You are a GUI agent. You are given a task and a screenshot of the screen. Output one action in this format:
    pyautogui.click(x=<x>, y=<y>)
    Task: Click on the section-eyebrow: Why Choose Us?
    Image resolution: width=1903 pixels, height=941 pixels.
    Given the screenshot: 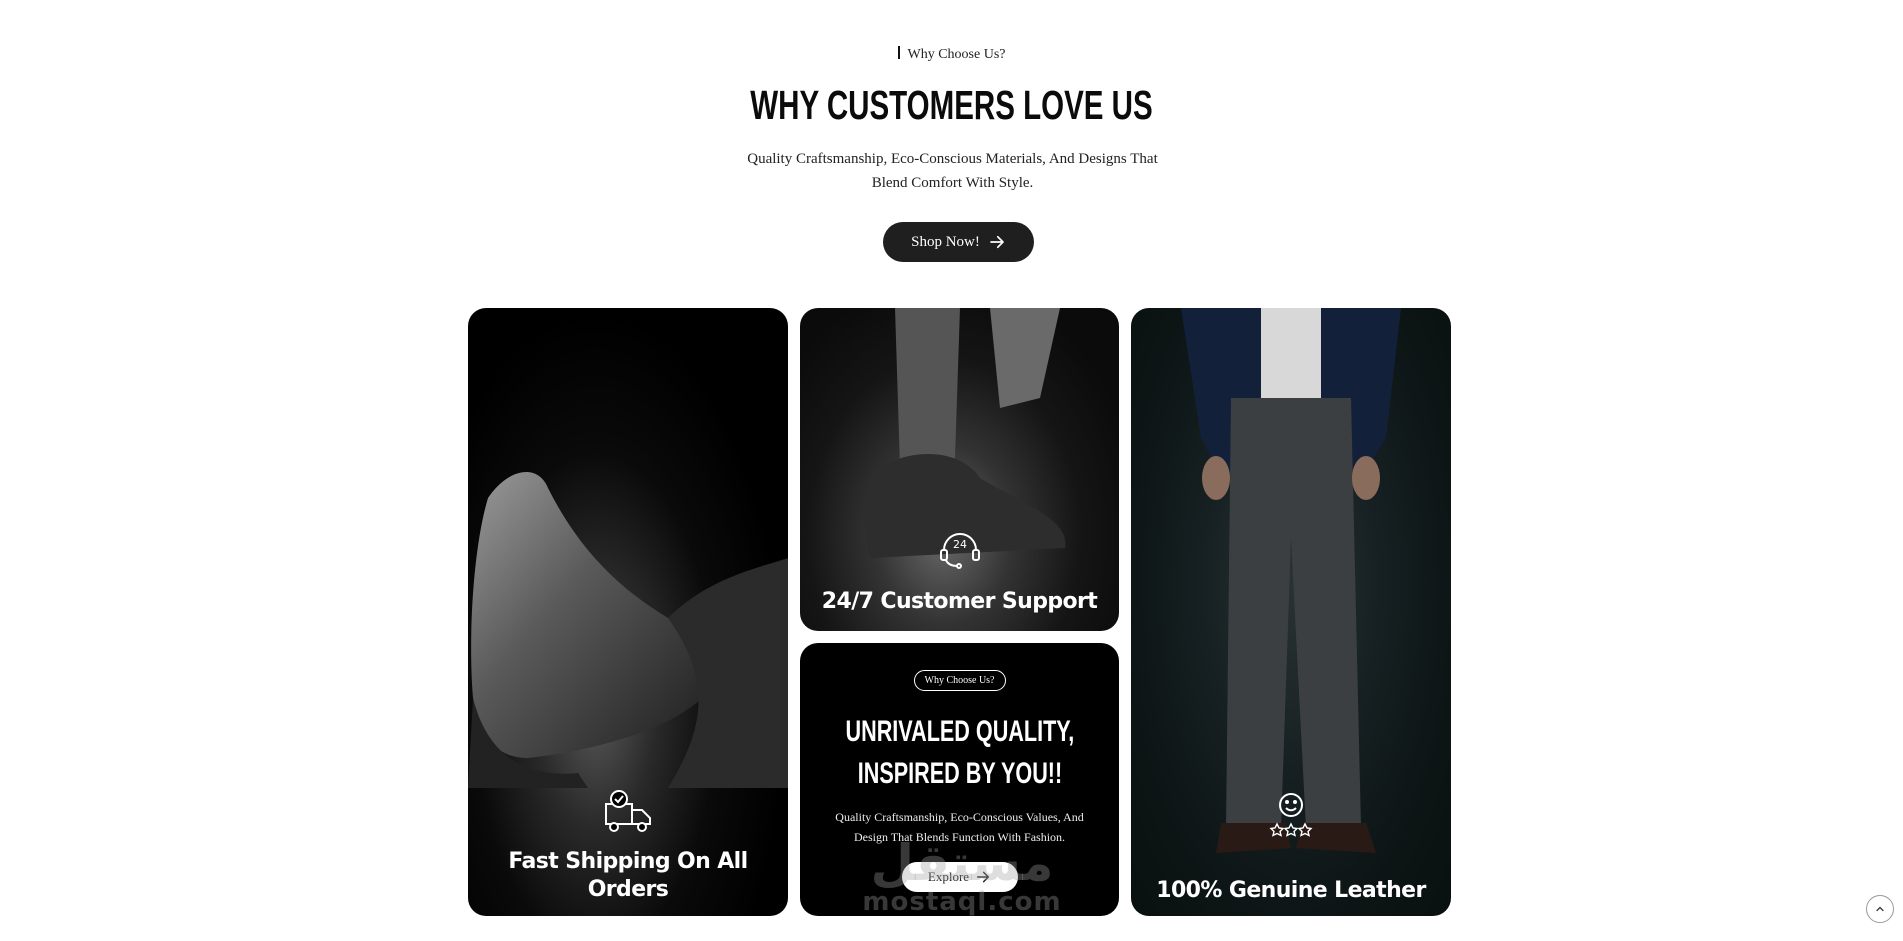 What is the action you would take?
    pyautogui.click(x=951, y=54)
    